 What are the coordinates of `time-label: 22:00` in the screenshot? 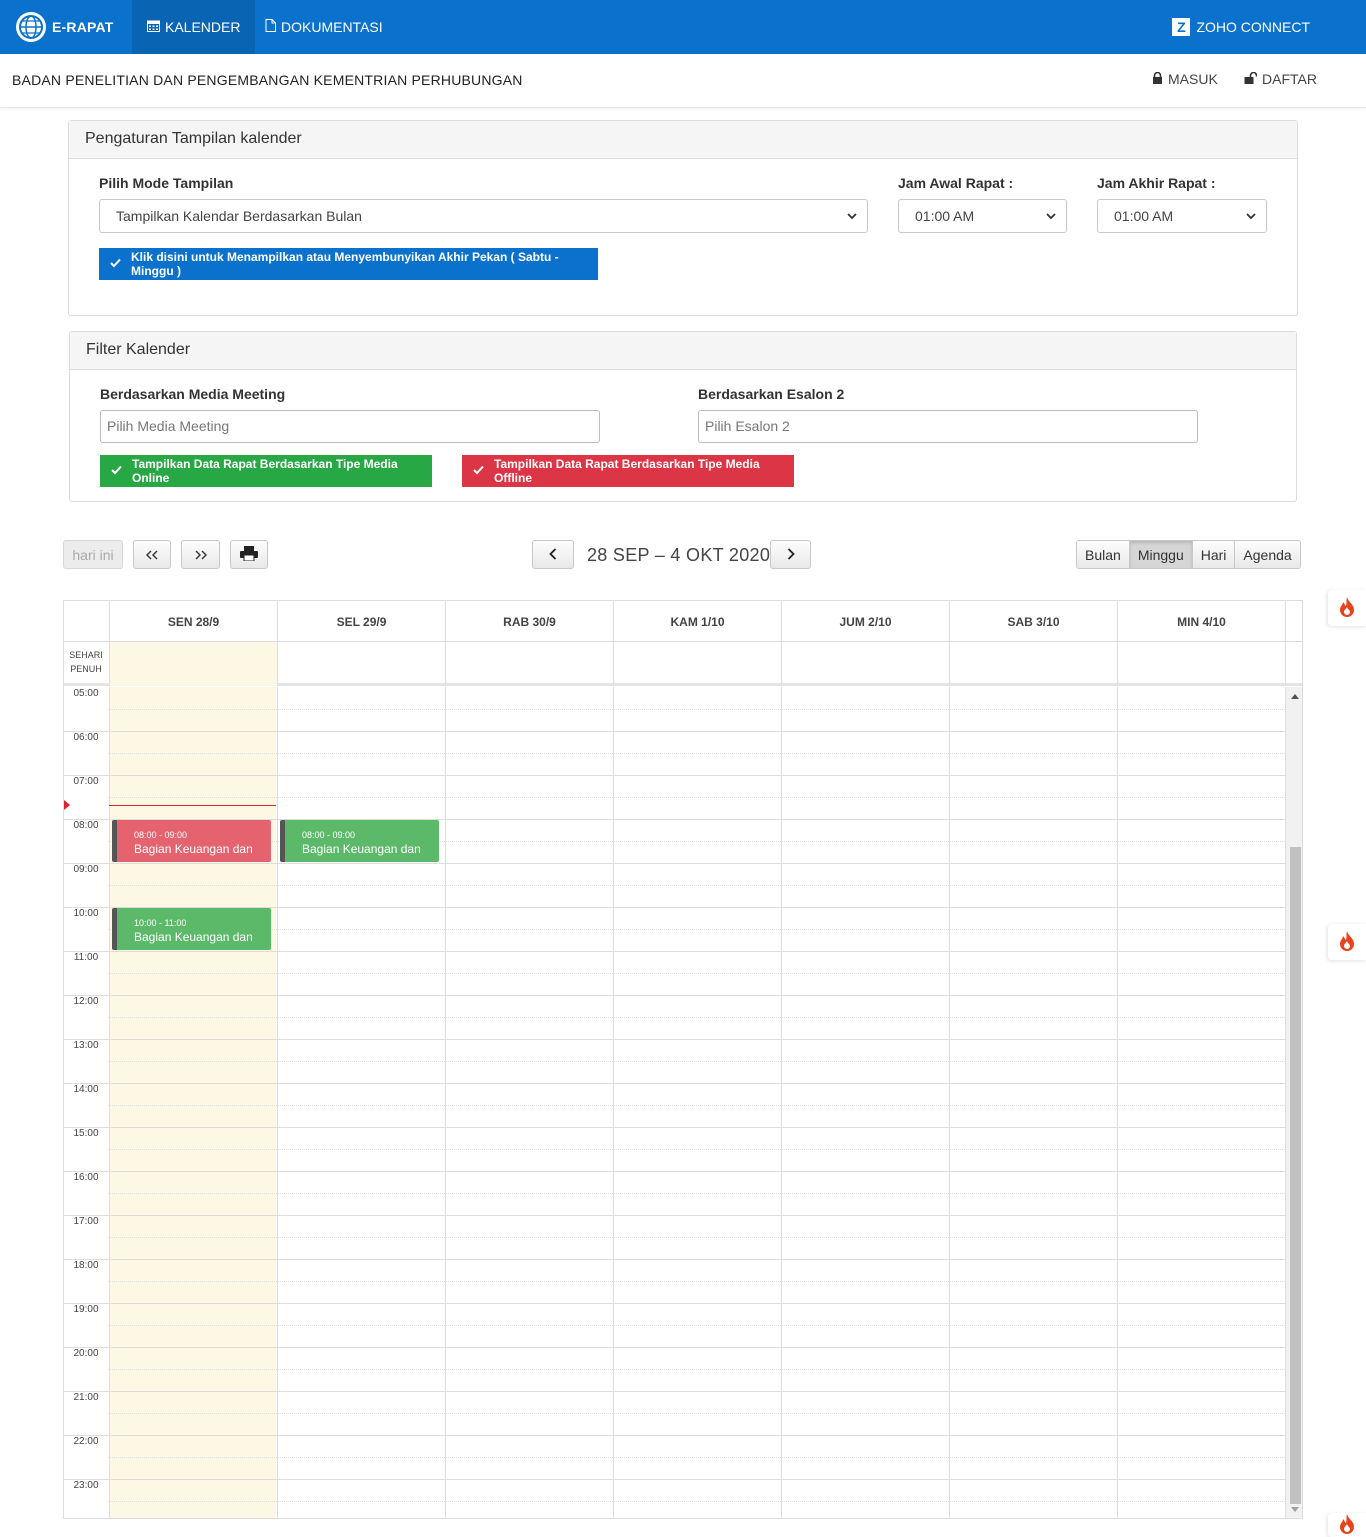 It's located at (86, 1441).